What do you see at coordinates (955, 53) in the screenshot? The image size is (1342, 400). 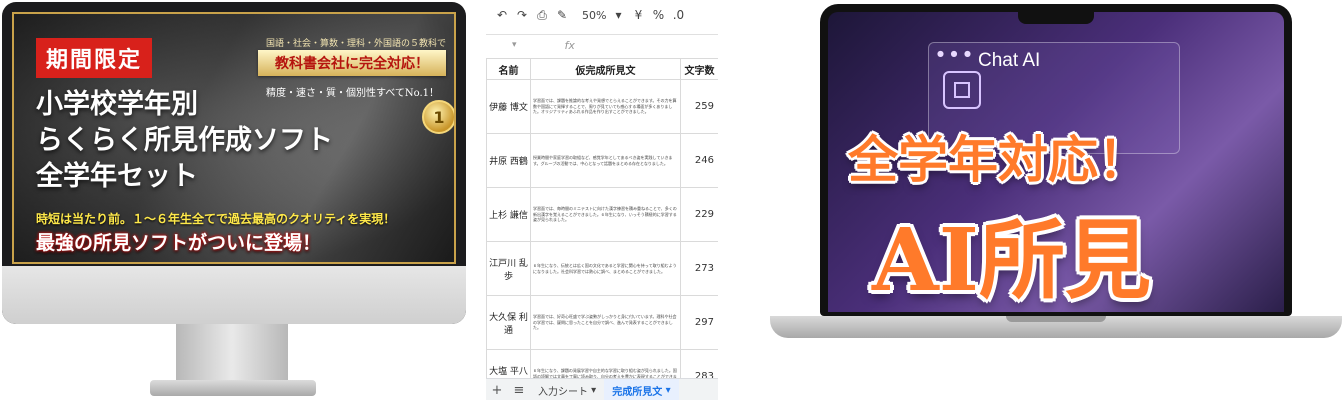 I see `window-controls-icon: ● ● ●` at bounding box center [955, 53].